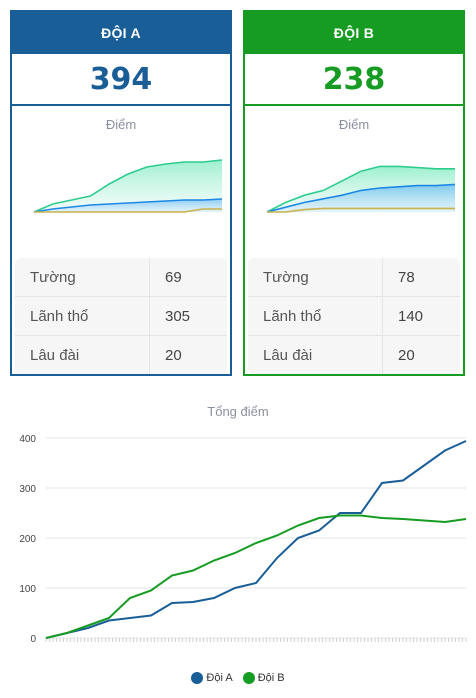 The height and width of the screenshot is (698, 476). Describe the element at coordinates (406, 277) in the screenshot. I see `stat-value: 78` at that location.